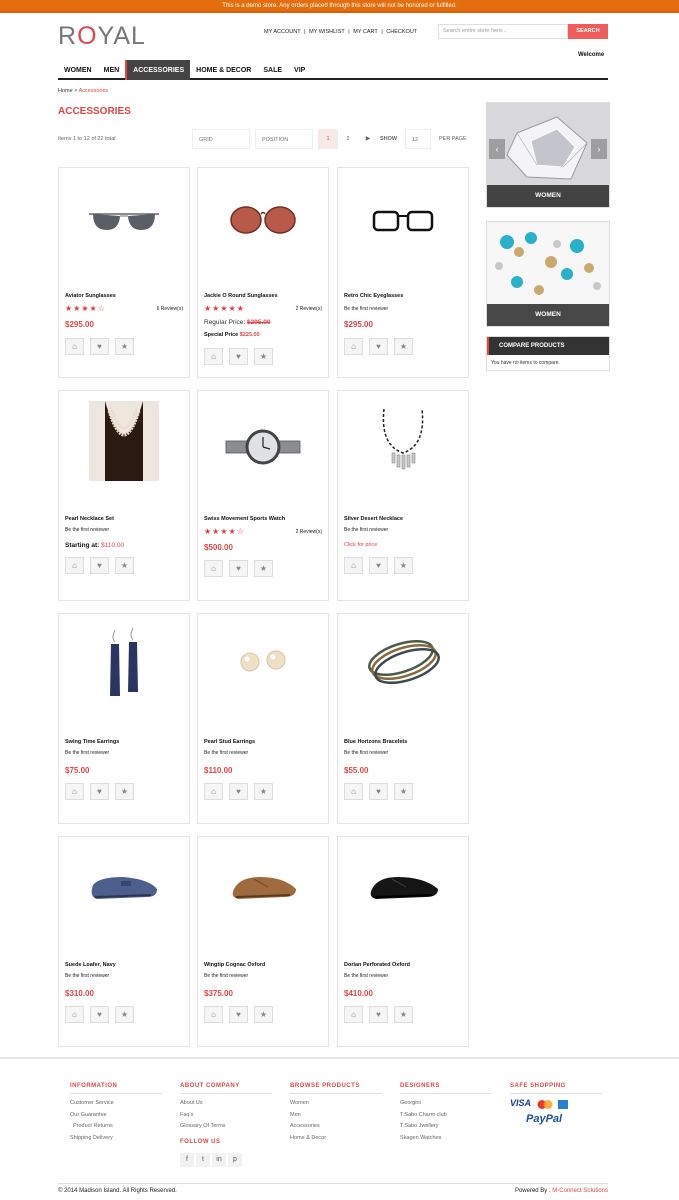  What do you see at coordinates (89, 519) in the screenshot?
I see `product-name: Pearl Necklace Set` at bounding box center [89, 519].